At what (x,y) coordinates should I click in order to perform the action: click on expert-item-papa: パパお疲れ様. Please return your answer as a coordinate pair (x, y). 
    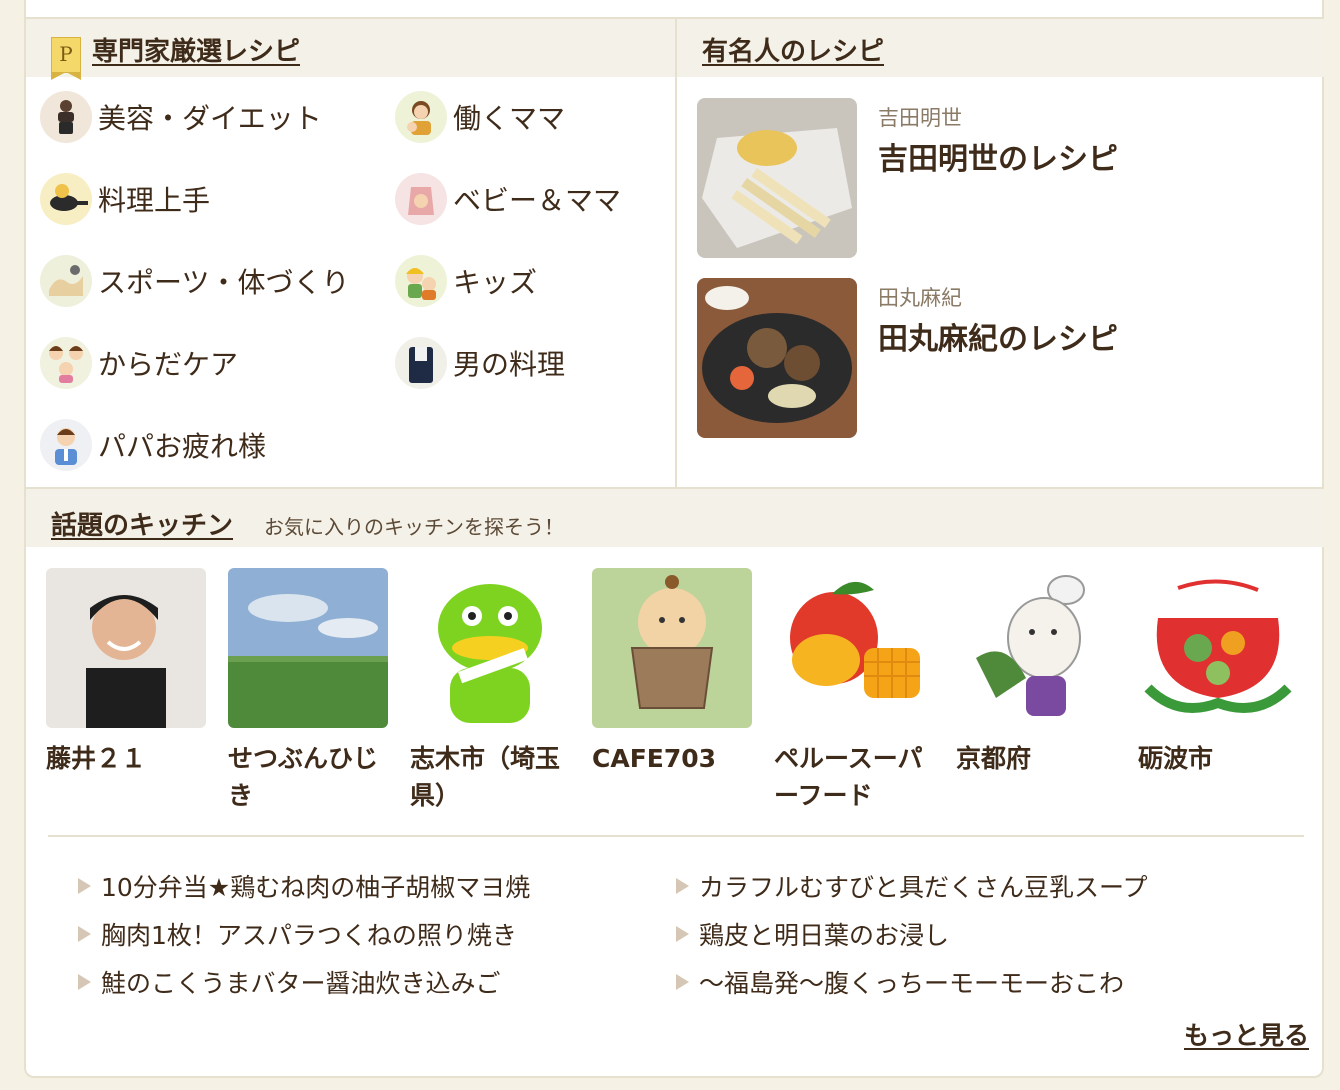
    Looking at the image, I should click on (153, 445).